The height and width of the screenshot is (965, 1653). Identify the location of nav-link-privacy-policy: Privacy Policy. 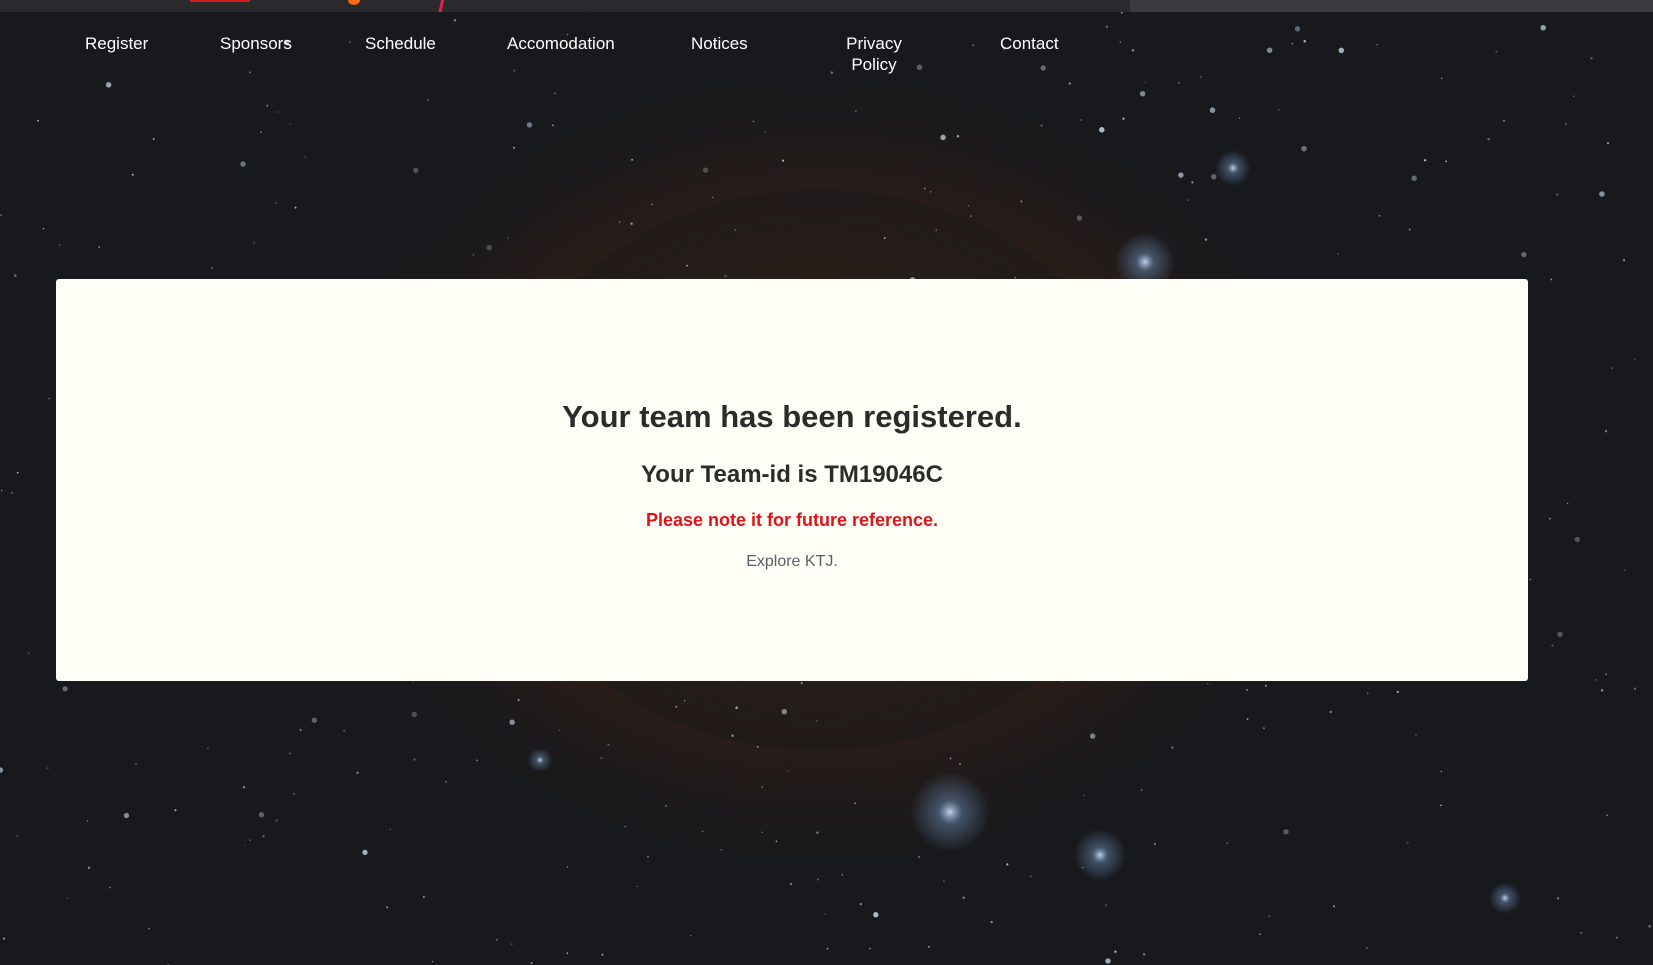
(874, 54).